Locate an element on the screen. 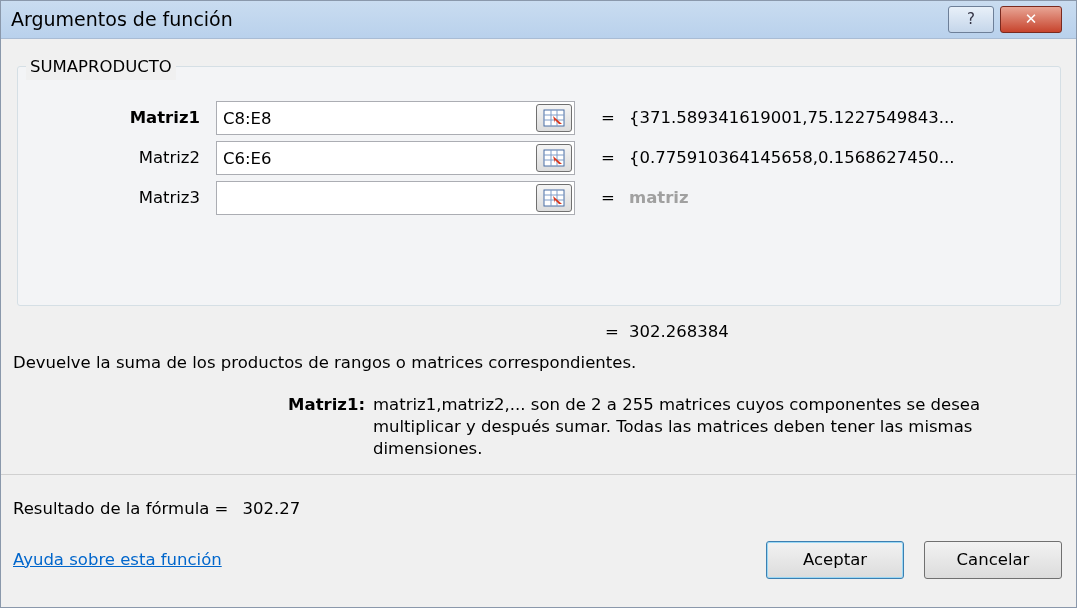 The height and width of the screenshot is (608, 1077). argument-label: Matriz1 is located at coordinates (164, 117).